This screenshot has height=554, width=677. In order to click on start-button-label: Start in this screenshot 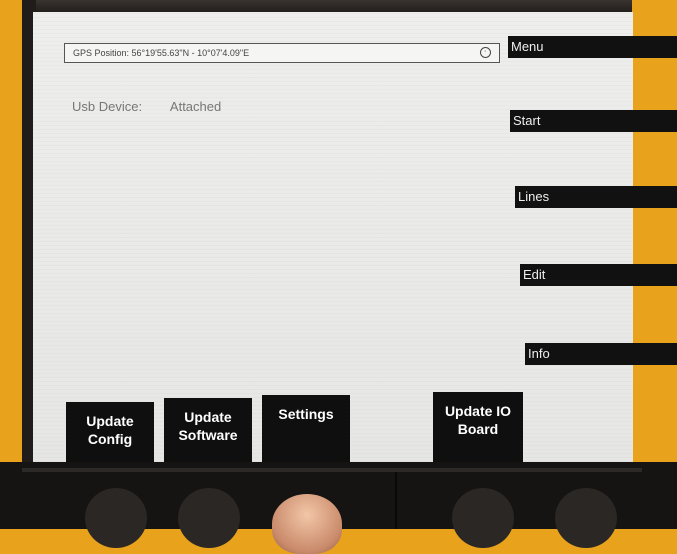, I will do `click(527, 120)`.